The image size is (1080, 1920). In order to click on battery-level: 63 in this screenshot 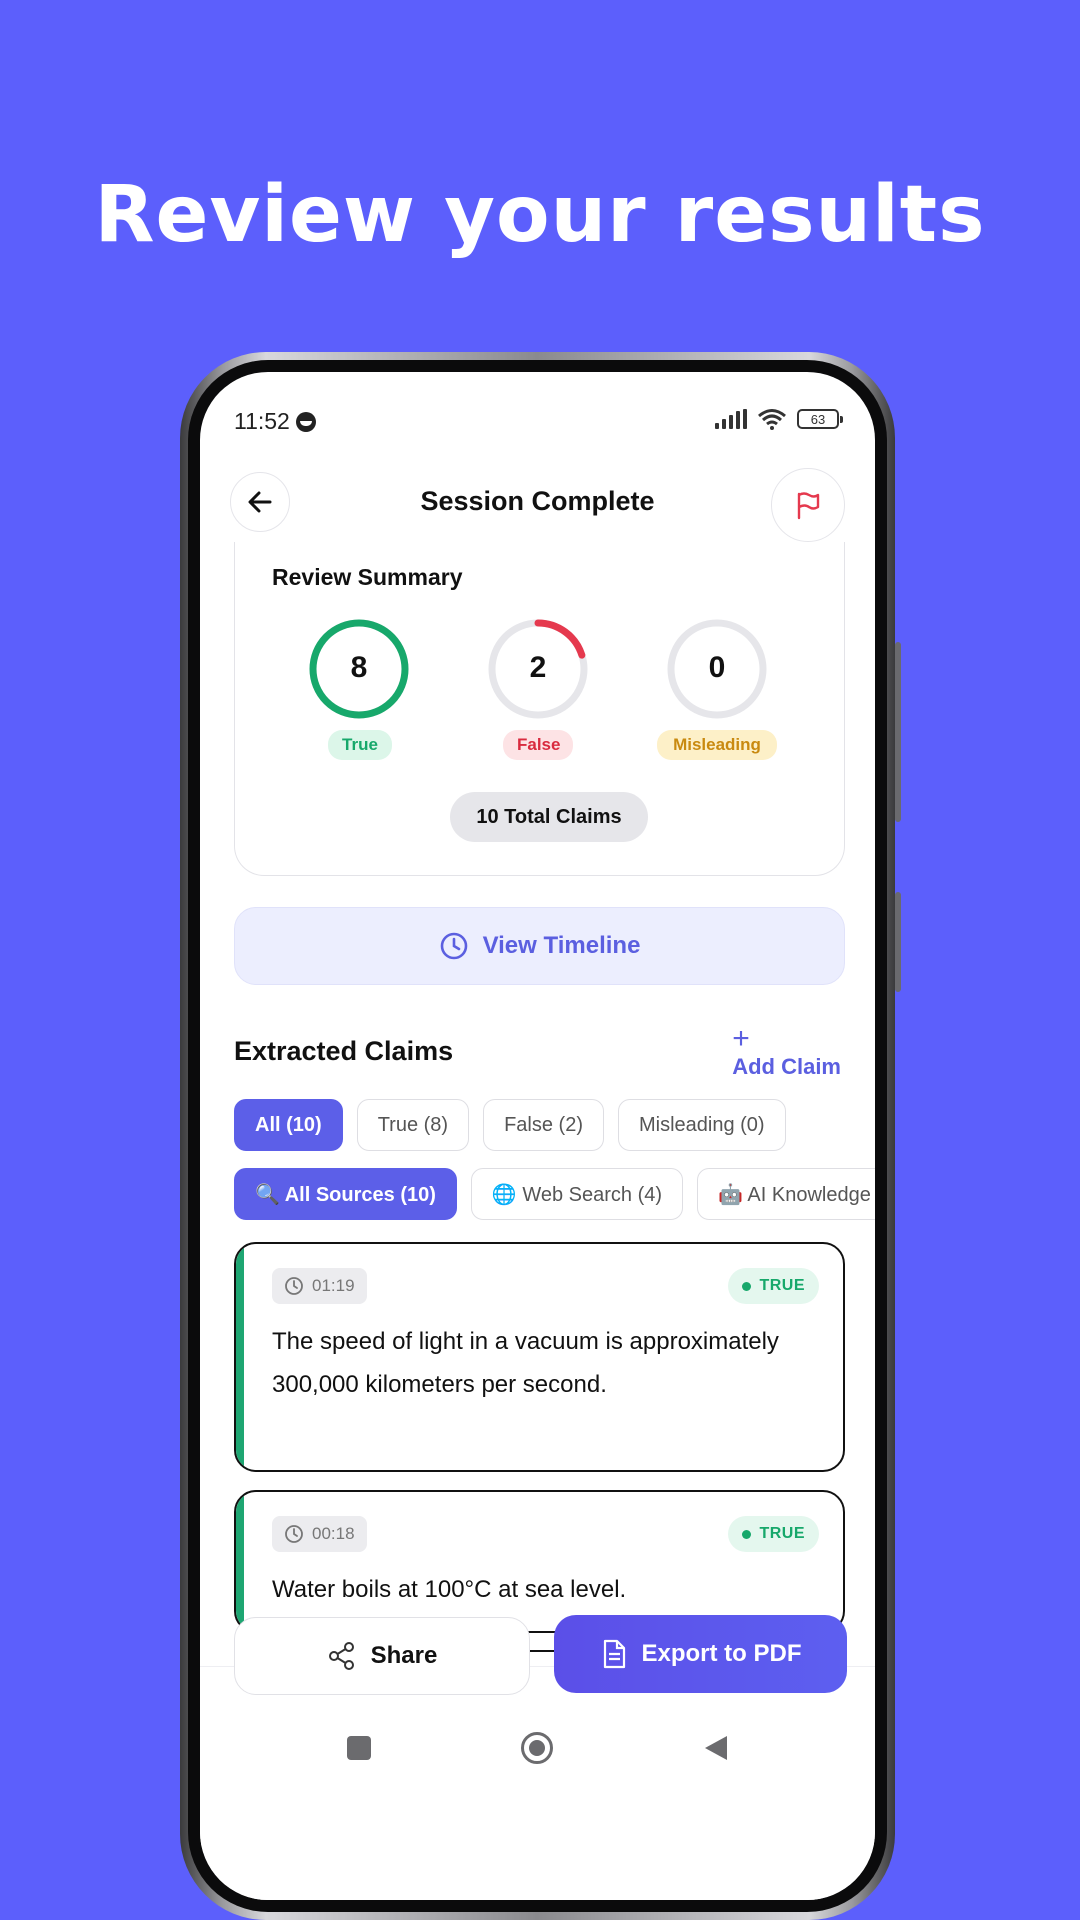, I will do `click(818, 419)`.